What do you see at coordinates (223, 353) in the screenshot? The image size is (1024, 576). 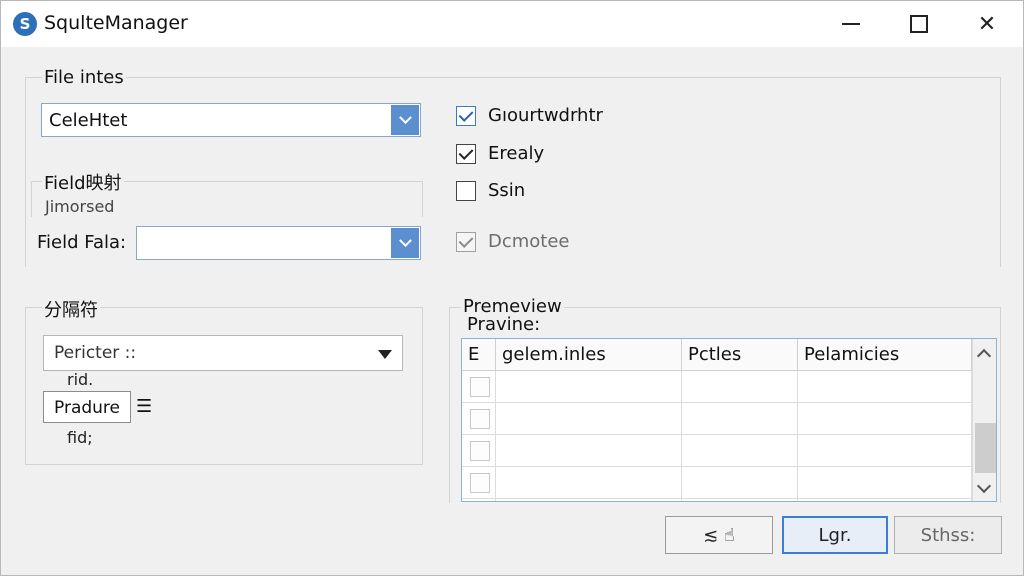 I see `delimiter-combo: Pericter ::` at bounding box center [223, 353].